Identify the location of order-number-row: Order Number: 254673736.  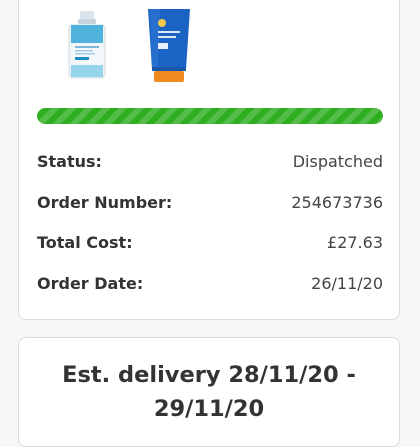
(210, 202).